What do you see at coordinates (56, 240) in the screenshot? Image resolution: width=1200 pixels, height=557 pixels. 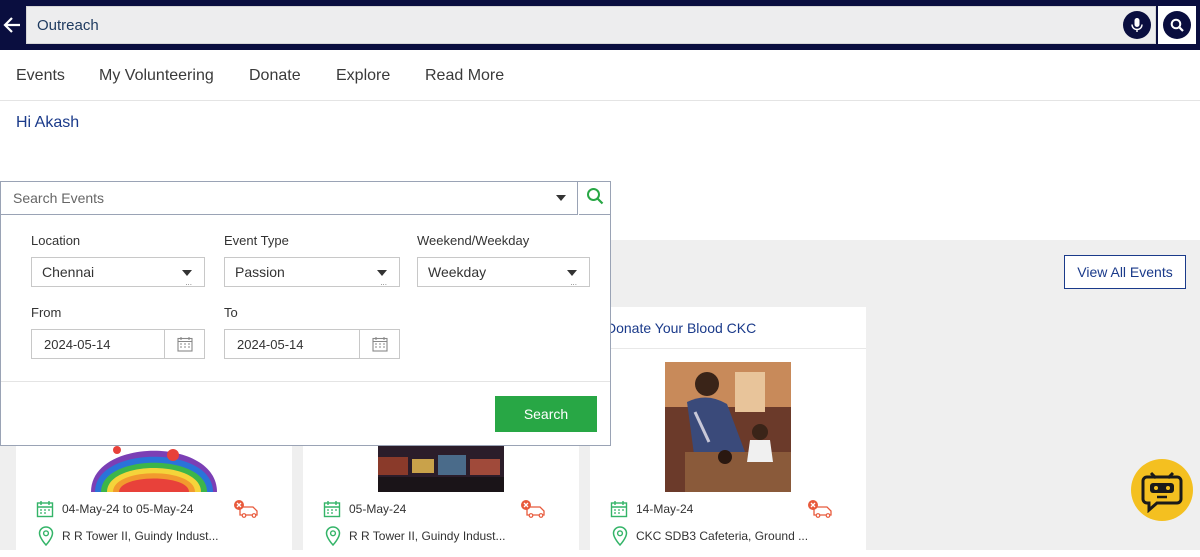 I see `location-label: Location` at bounding box center [56, 240].